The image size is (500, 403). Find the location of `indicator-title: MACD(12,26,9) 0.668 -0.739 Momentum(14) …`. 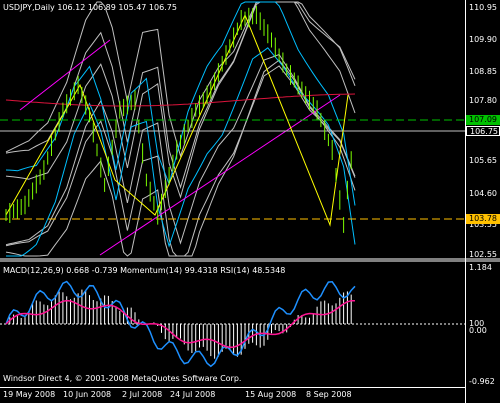

indicator-title: MACD(12,26,9) 0.668 -0.739 Momentum(14) … is located at coordinates (144, 270).